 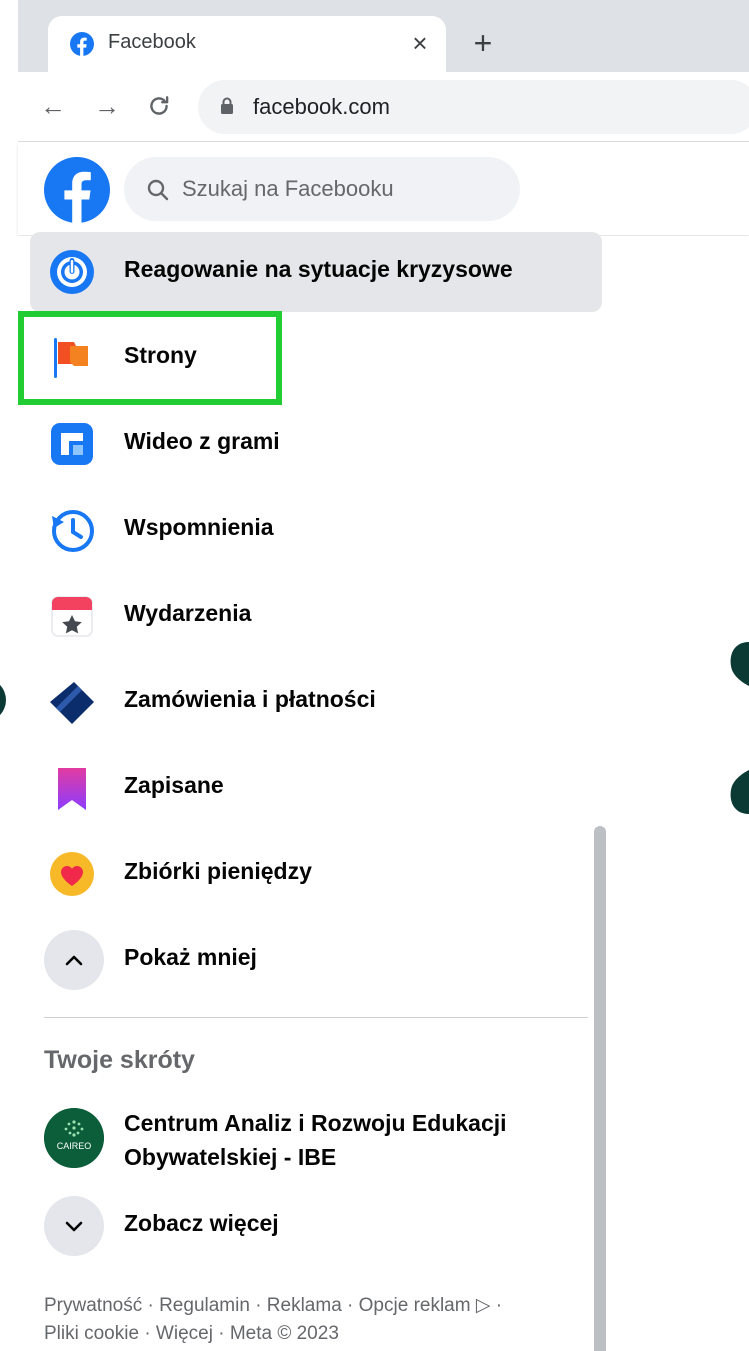 I want to click on see-more-circle, so click(x=74, y=1226).